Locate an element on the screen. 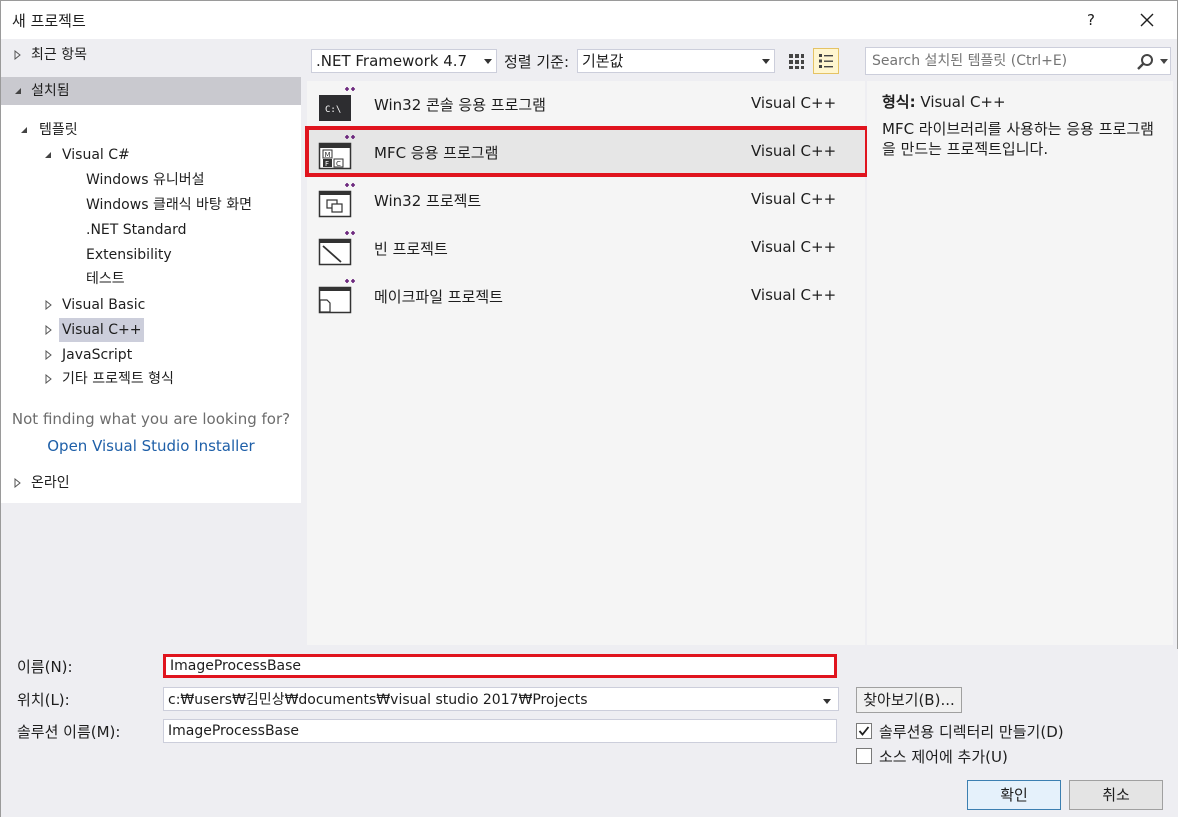 This screenshot has height=817, width=1178. close-icon is located at coordinates (1147, 20).